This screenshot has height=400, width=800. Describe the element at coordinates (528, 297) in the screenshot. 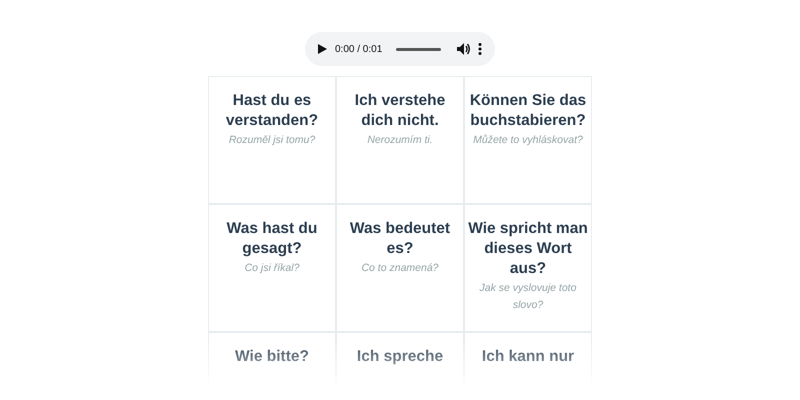

I see `translation-text: Jak se vyslovuje toto slovo?` at that location.